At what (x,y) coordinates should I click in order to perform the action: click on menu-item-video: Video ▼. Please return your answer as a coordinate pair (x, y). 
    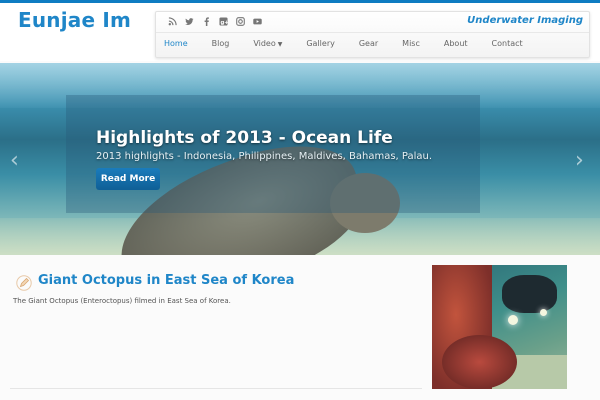
    Looking at the image, I should click on (267, 43).